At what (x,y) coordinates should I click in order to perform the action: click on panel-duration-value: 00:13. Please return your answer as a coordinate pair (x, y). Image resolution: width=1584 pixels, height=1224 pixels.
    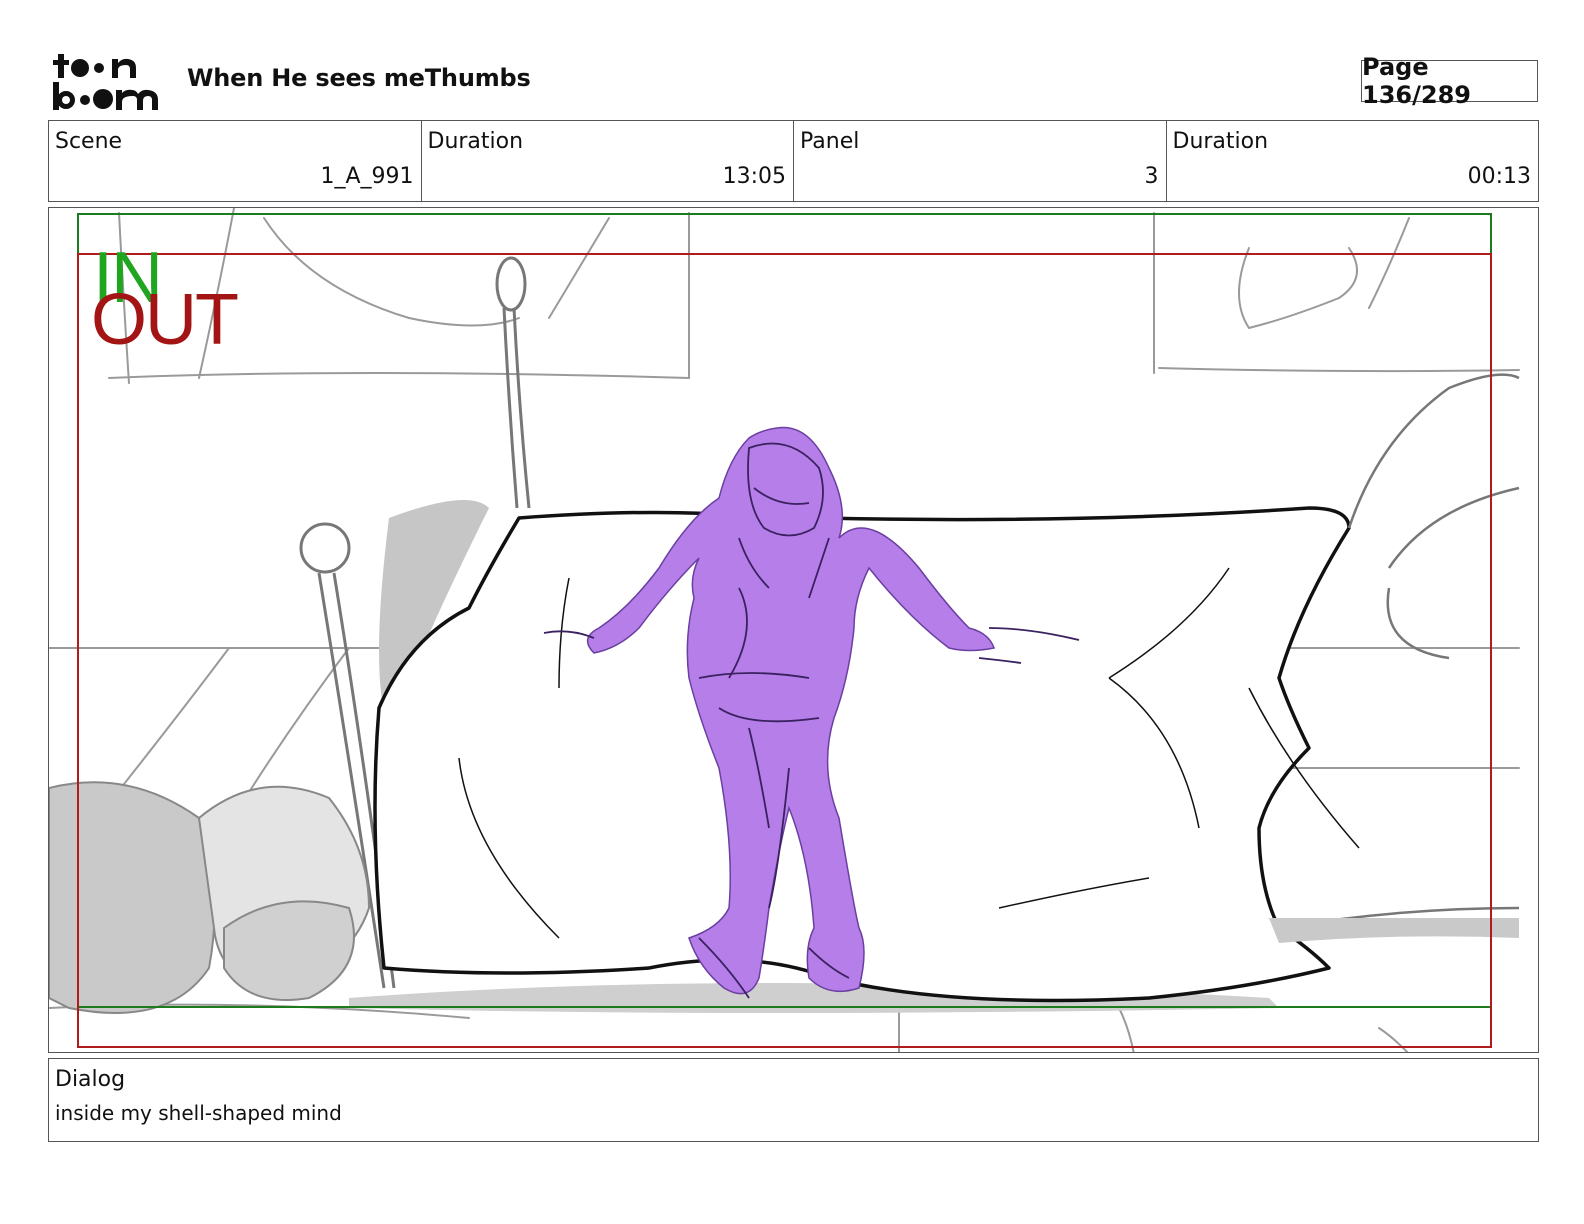
    Looking at the image, I should click on (1499, 176).